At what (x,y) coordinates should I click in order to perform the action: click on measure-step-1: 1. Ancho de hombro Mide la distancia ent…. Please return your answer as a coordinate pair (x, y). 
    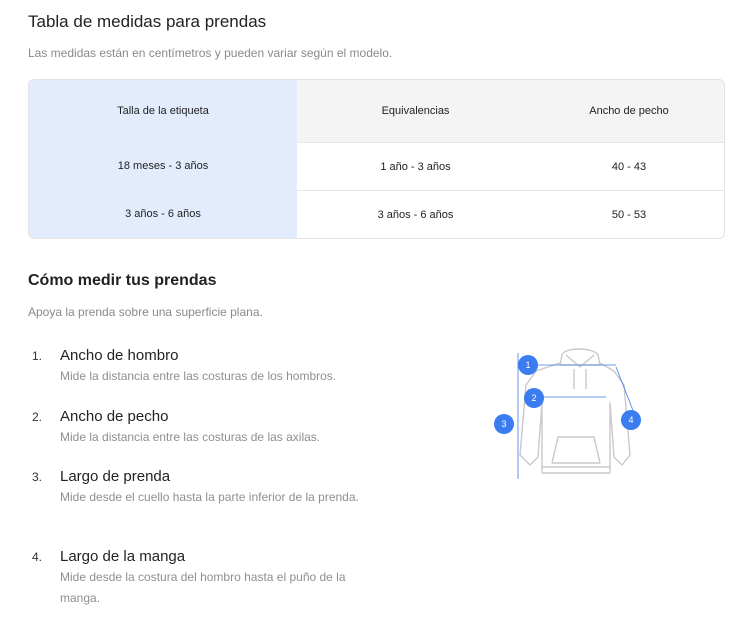
    Looking at the image, I should click on (212, 376).